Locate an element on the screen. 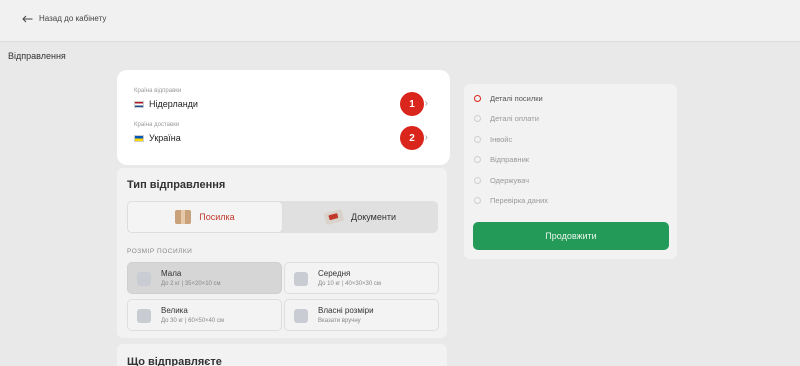 Image resolution: width=800 pixels, height=366 pixels. tab-parcel: Посилка is located at coordinates (205, 217).